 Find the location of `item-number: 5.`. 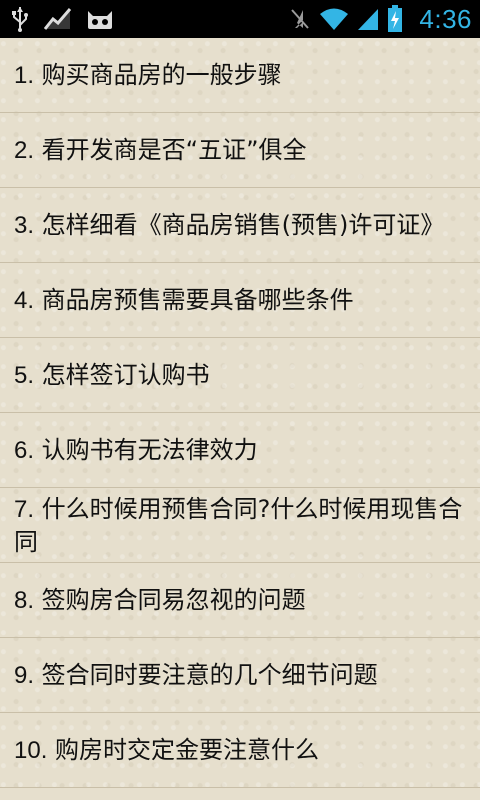

item-number: 5. is located at coordinates (24, 375).